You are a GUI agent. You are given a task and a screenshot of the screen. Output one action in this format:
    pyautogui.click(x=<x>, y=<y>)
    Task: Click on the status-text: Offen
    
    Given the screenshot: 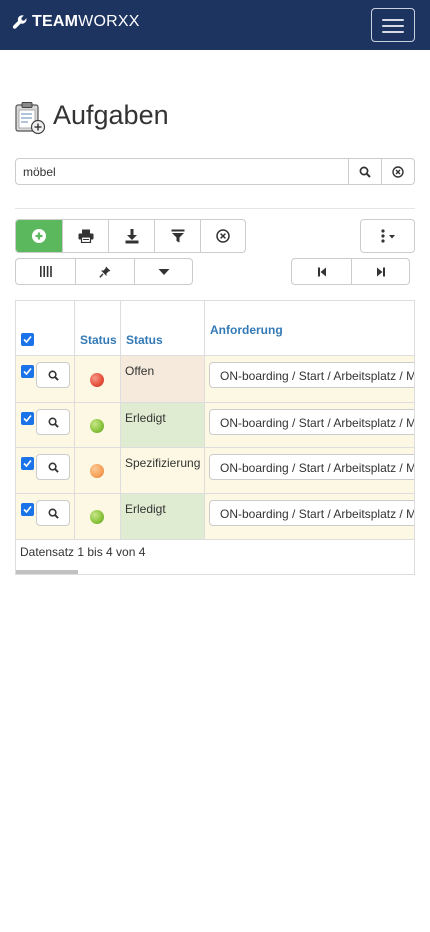 What is the action you would take?
    pyautogui.click(x=140, y=371)
    